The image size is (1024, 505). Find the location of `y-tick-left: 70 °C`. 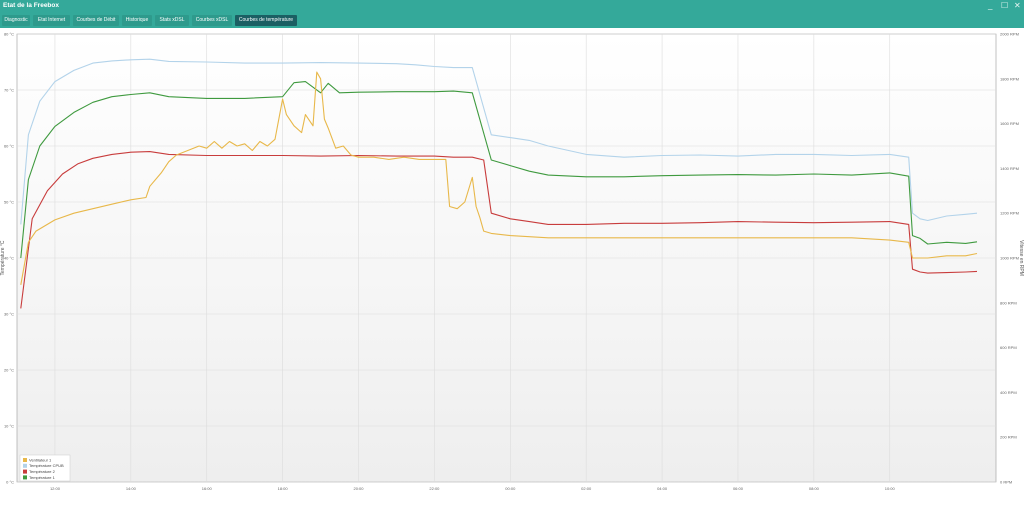

y-tick-left: 70 °C is located at coordinates (9, 90).